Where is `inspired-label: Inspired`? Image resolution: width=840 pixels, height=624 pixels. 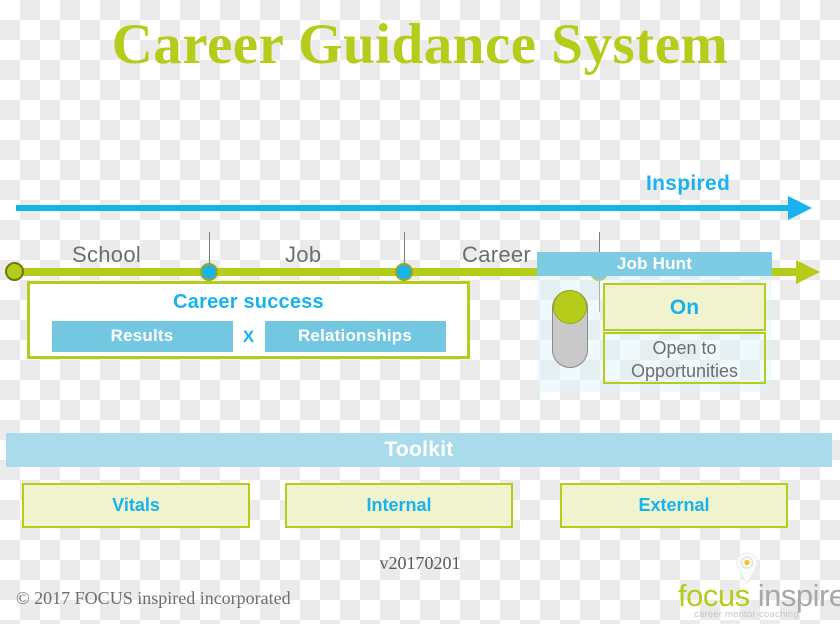
inspired-label: Inspired is located at coordinates (688, 183).